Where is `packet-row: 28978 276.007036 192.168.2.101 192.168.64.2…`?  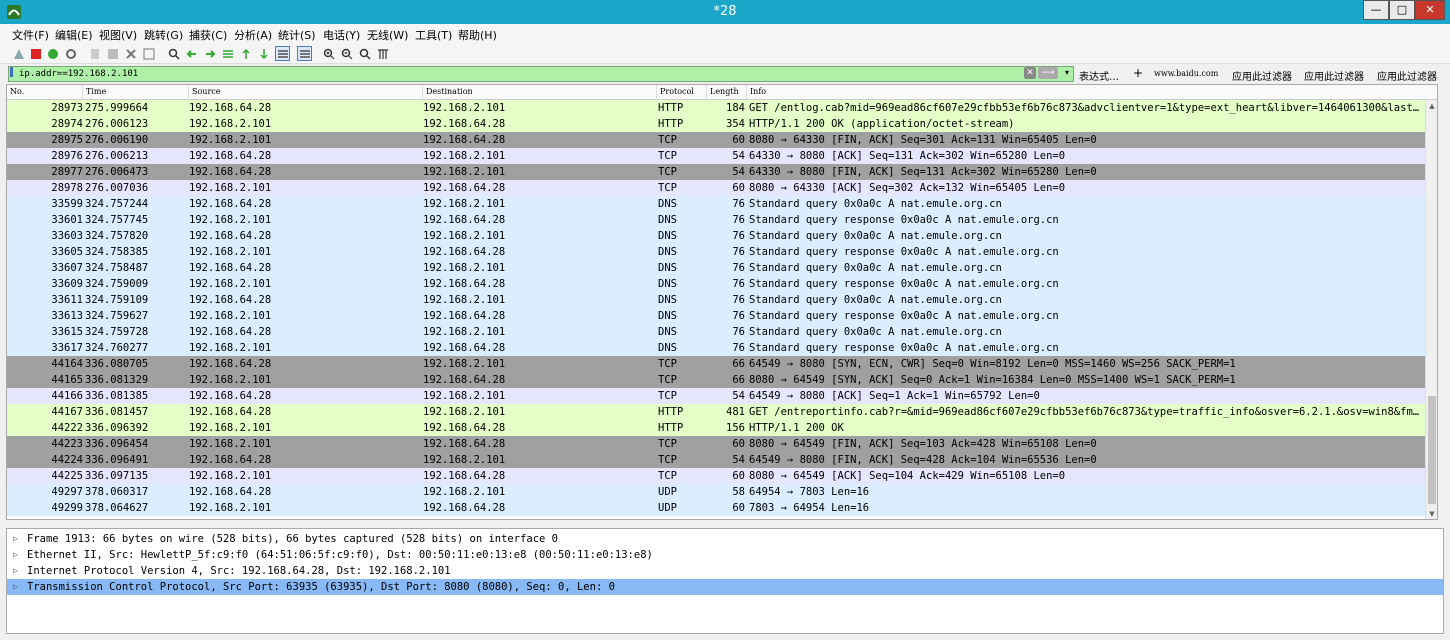
packet-row: 28978 276.007036 192.168.2.101 192.168.64.2… is located at coordinates (717, 188).